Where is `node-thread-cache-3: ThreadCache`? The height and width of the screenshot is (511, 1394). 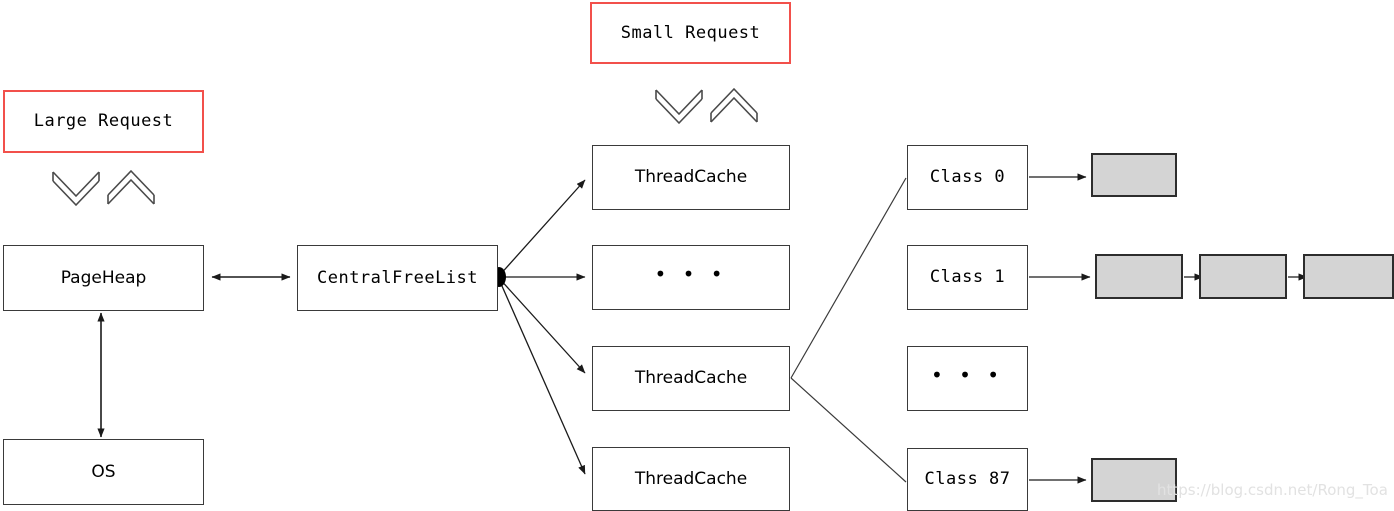 node-thread-cache-3: ThreadCache is located at coordinates (691, 378).